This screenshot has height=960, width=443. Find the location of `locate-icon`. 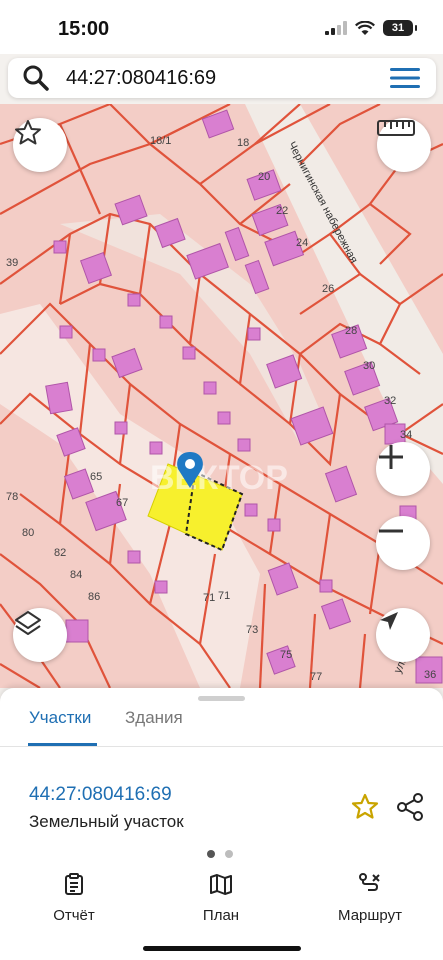

locate-icon is located at coordinates (389, 621).